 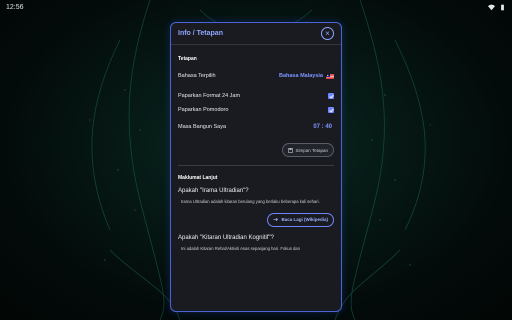 I want to click on save-settings-button: Simpan Tetapan, so click(x=307, y=150).